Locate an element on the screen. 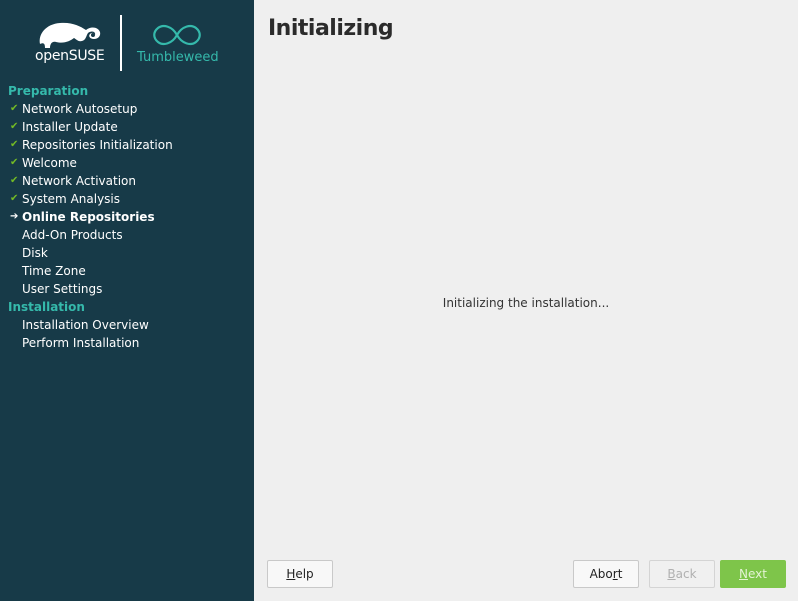 The width and height of the screenshot is (798, 601). step-group-installation: Installation is located at coordinates (46, 307).